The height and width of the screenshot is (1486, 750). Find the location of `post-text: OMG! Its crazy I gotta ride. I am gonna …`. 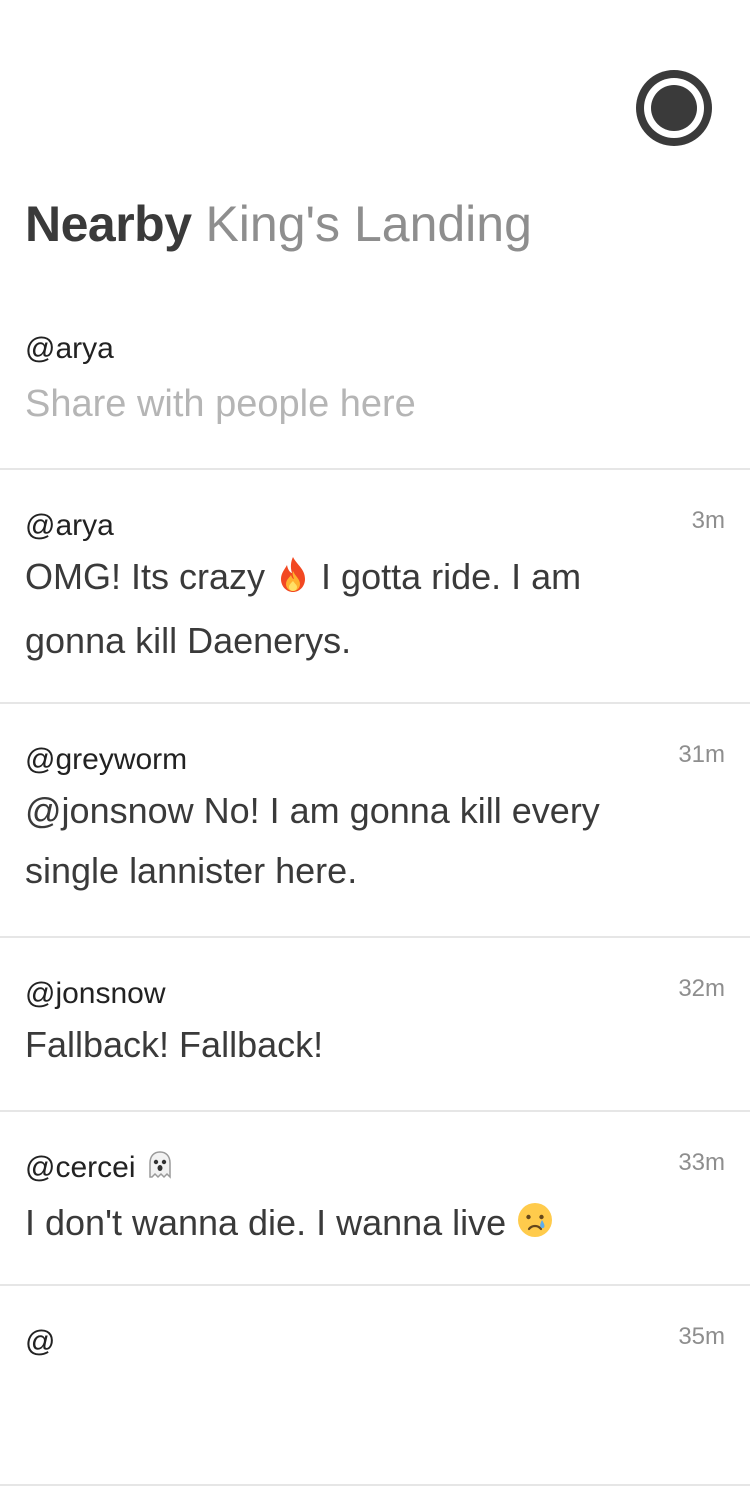

post-text: OMG! Its crazy I gotta ride. I am gonna … is located at coordinates (375, 609).